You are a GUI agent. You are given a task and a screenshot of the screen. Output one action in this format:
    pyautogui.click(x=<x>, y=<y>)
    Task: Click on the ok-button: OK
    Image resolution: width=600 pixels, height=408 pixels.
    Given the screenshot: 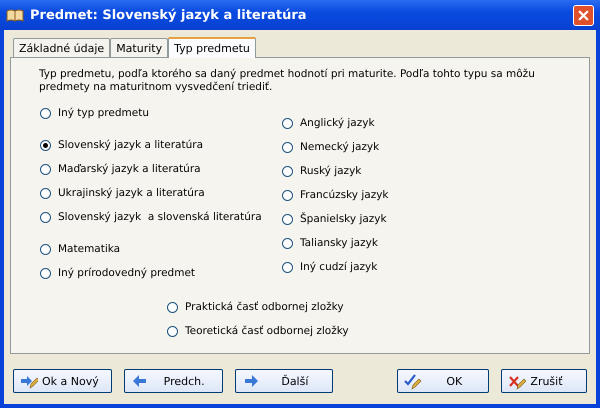 What is the action you would take?
    pyautogui.click(x=443, y=381)
    